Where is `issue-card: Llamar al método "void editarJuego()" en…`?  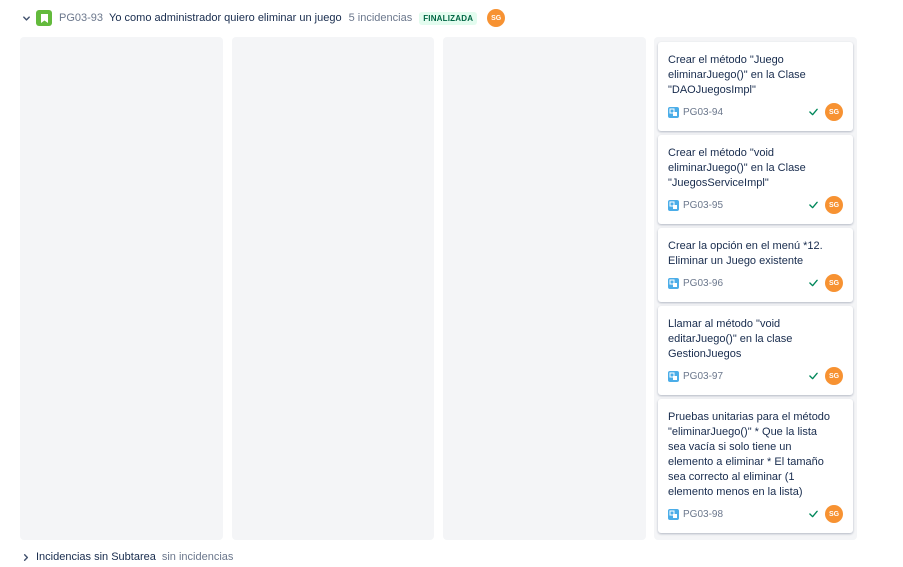 issue-card: Llamar al método "void editarJuego()" en… is located at coordinates (755, 350).